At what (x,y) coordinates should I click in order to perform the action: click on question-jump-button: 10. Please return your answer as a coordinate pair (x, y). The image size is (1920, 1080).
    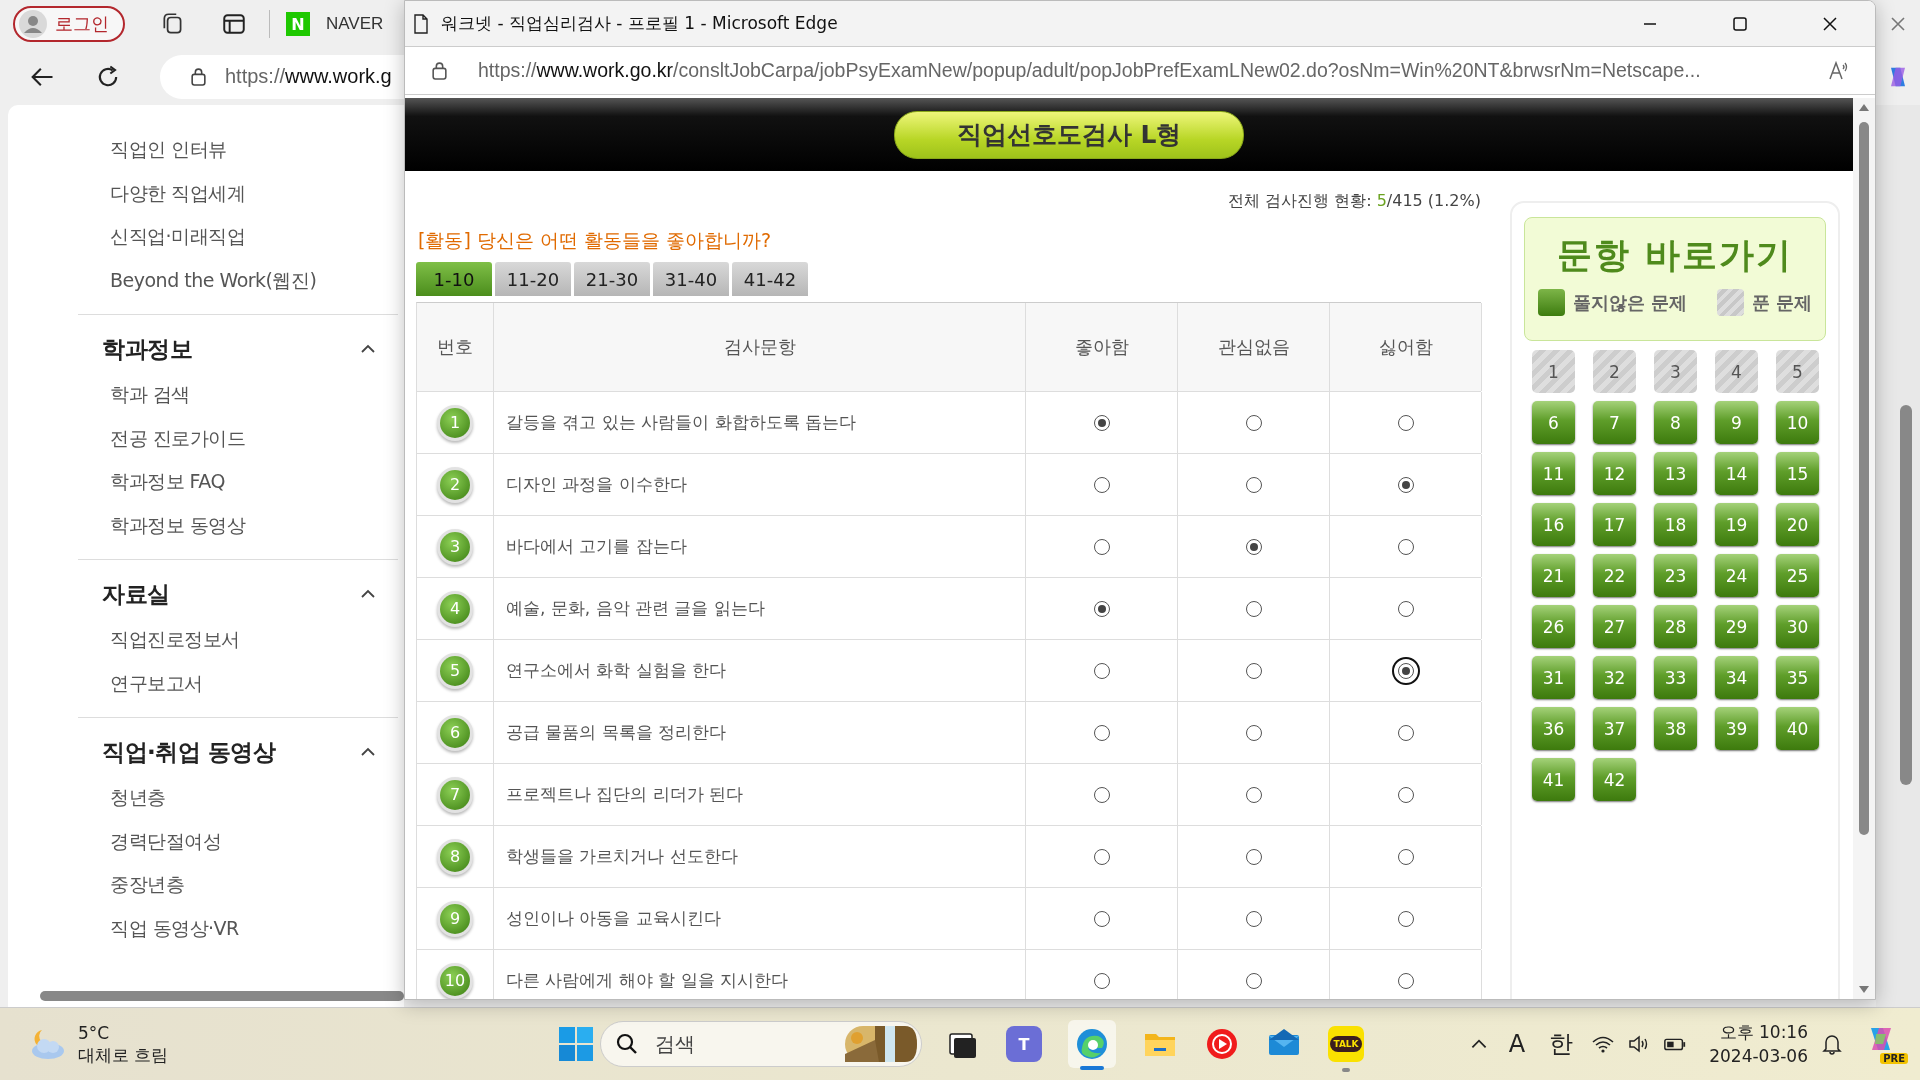
    Looking at the image, I should click on (1797, 422).